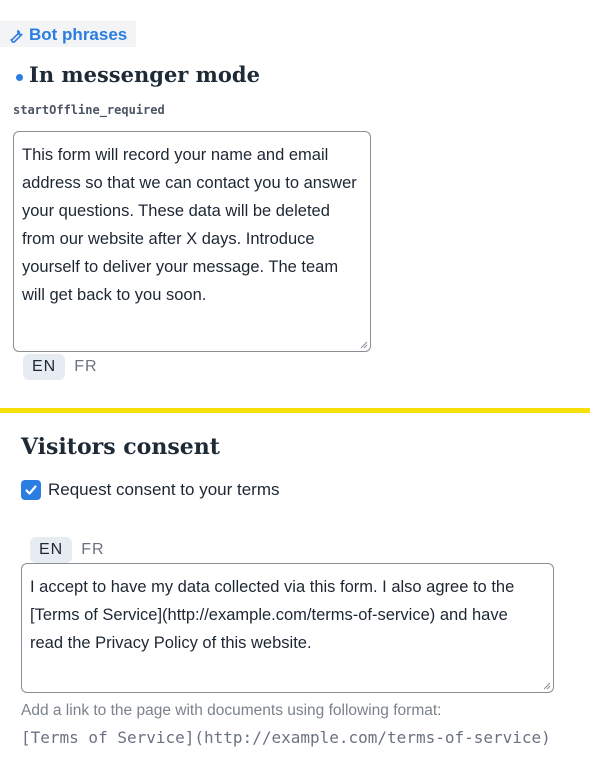 This screenshot has width=590, height=768. I want to click on consent-language-tabs: EN FR, so click(72, 550).